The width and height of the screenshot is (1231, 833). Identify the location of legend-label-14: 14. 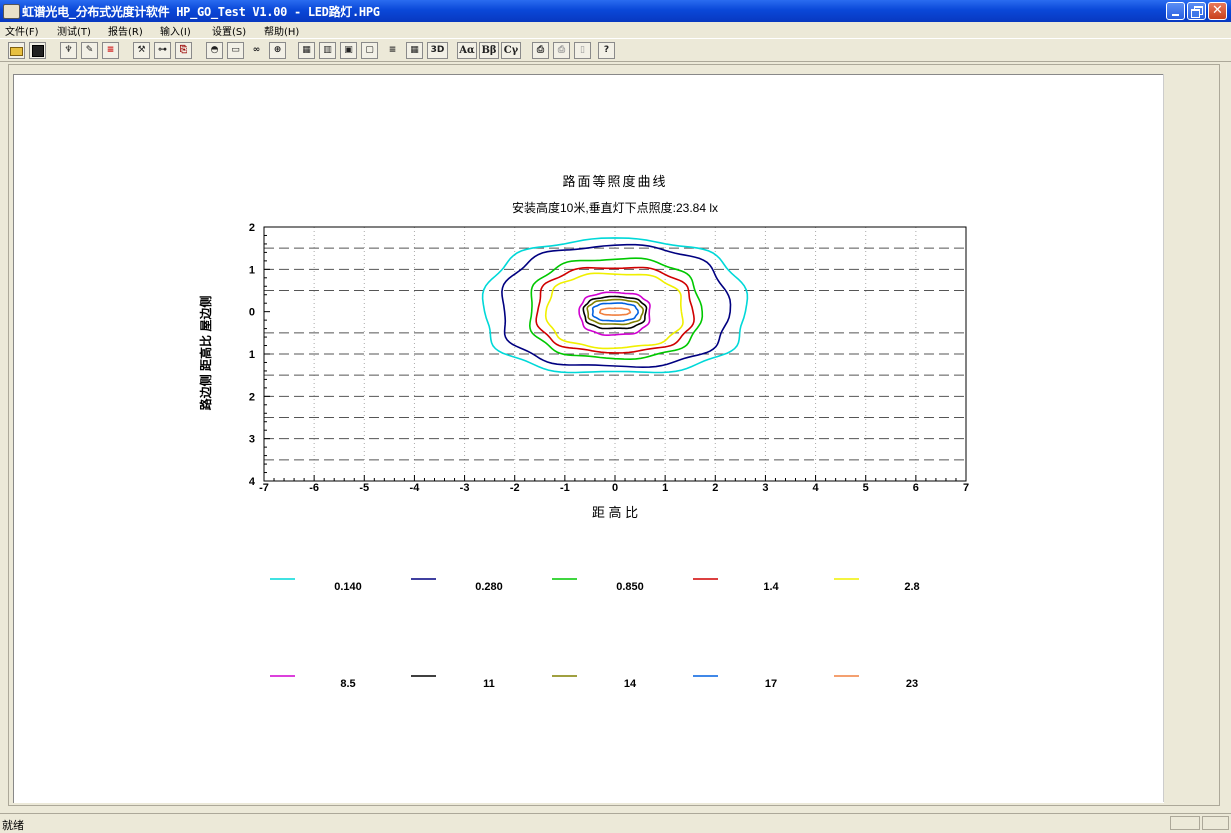
(630, 684).